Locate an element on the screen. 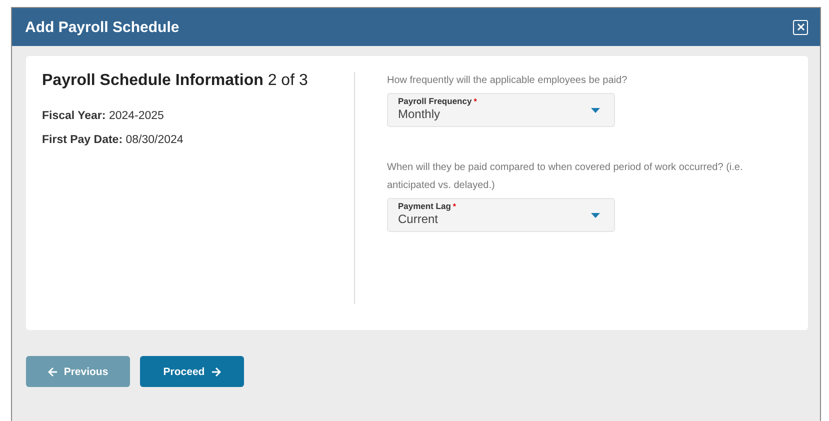 The width and height of the screenshot is (829, 421). question-text: When will they be paid compared to when covered period of work occurred? (i.e. anticipated vs. delayed.) is located at coordinates (565, 177).